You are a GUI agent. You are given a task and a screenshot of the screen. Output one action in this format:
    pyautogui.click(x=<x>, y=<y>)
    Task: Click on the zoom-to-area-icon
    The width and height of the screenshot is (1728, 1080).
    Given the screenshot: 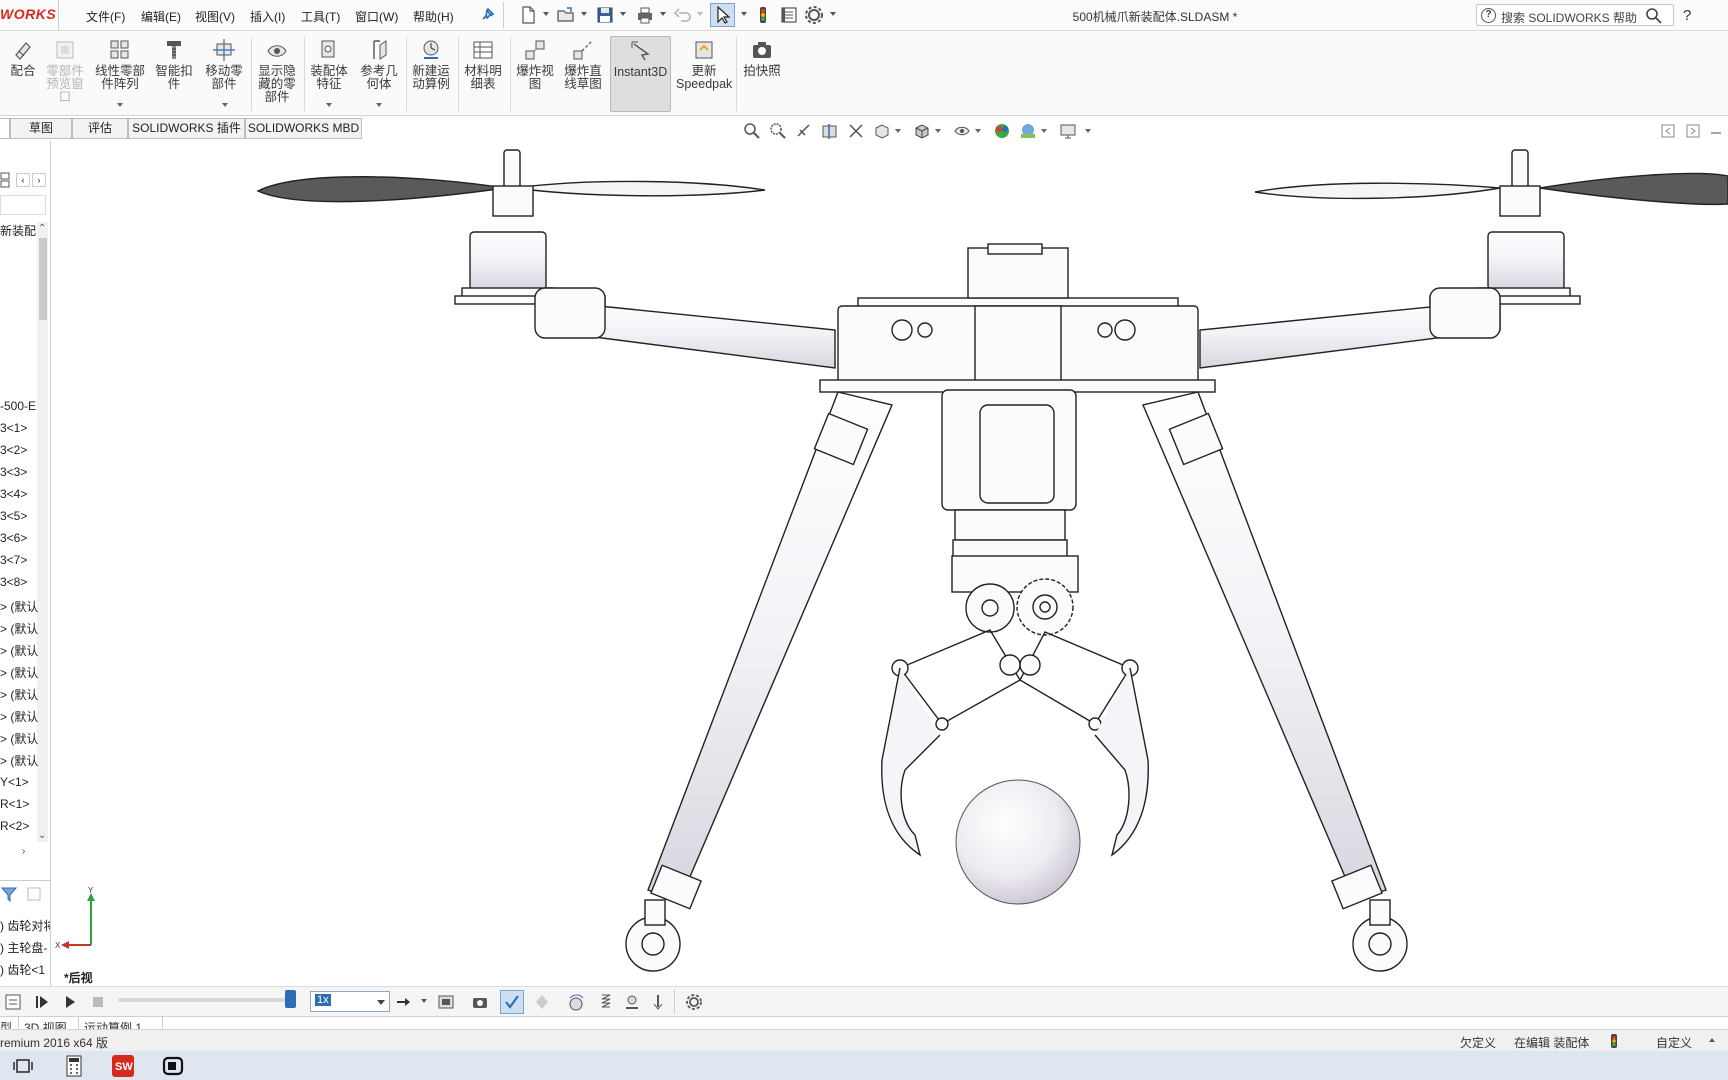 What is the action you would take?
    pyautogui.click(x=778, y=131)
    